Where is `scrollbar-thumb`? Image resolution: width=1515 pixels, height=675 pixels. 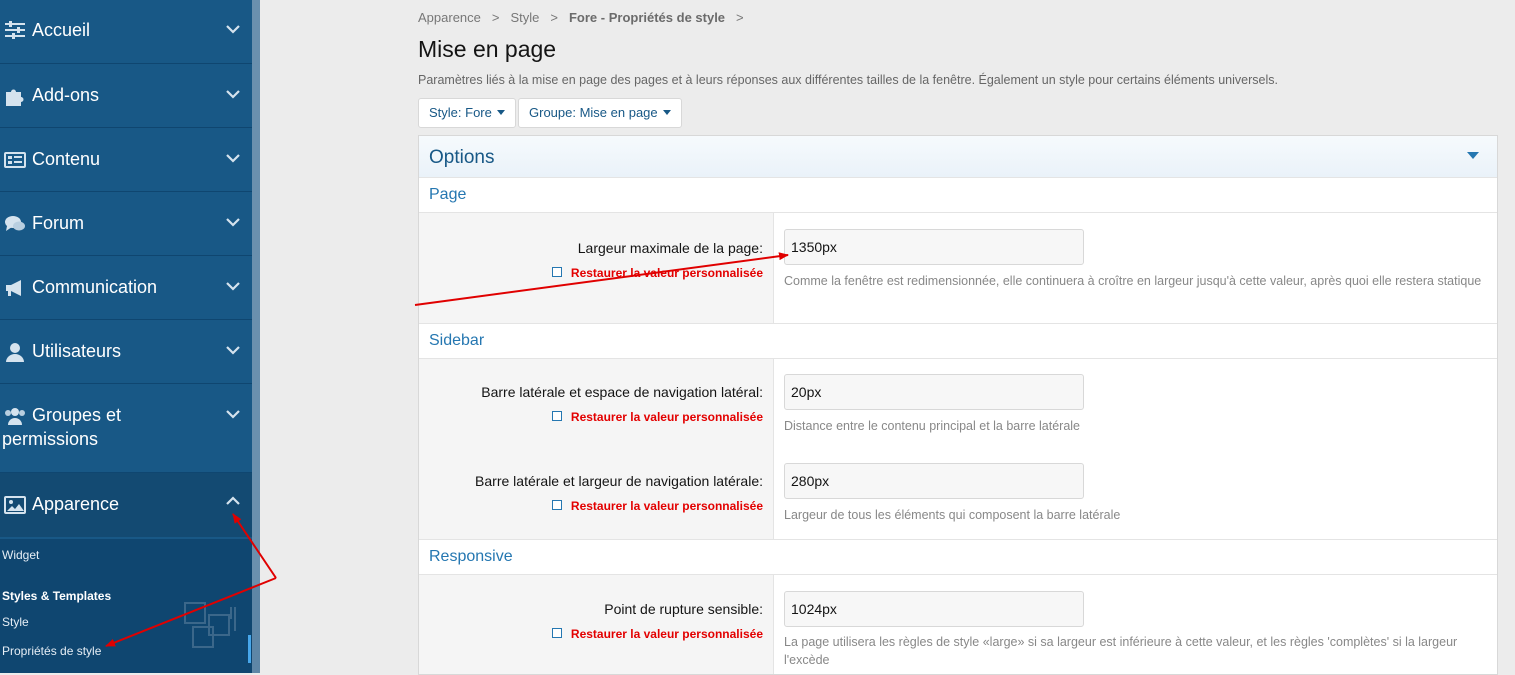
scrollbar-thumb is located at coordinates (256, 292).